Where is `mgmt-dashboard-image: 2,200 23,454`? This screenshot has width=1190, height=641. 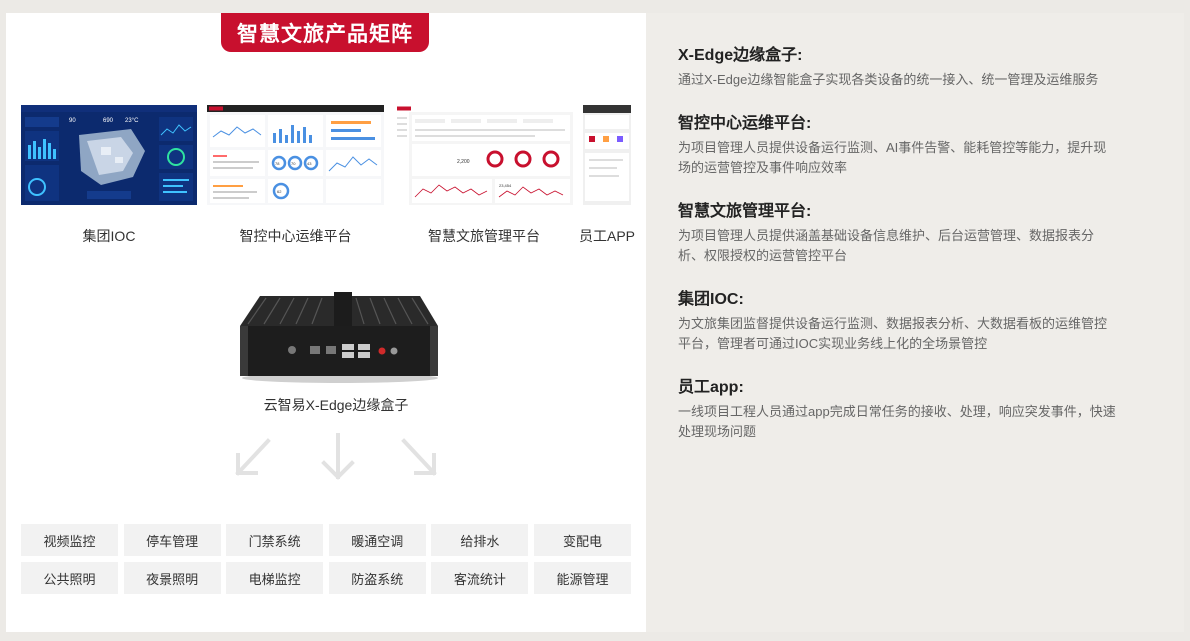
mgmt-dashboard-image: 2,200 23,454 is located at coordinates (484, 155).